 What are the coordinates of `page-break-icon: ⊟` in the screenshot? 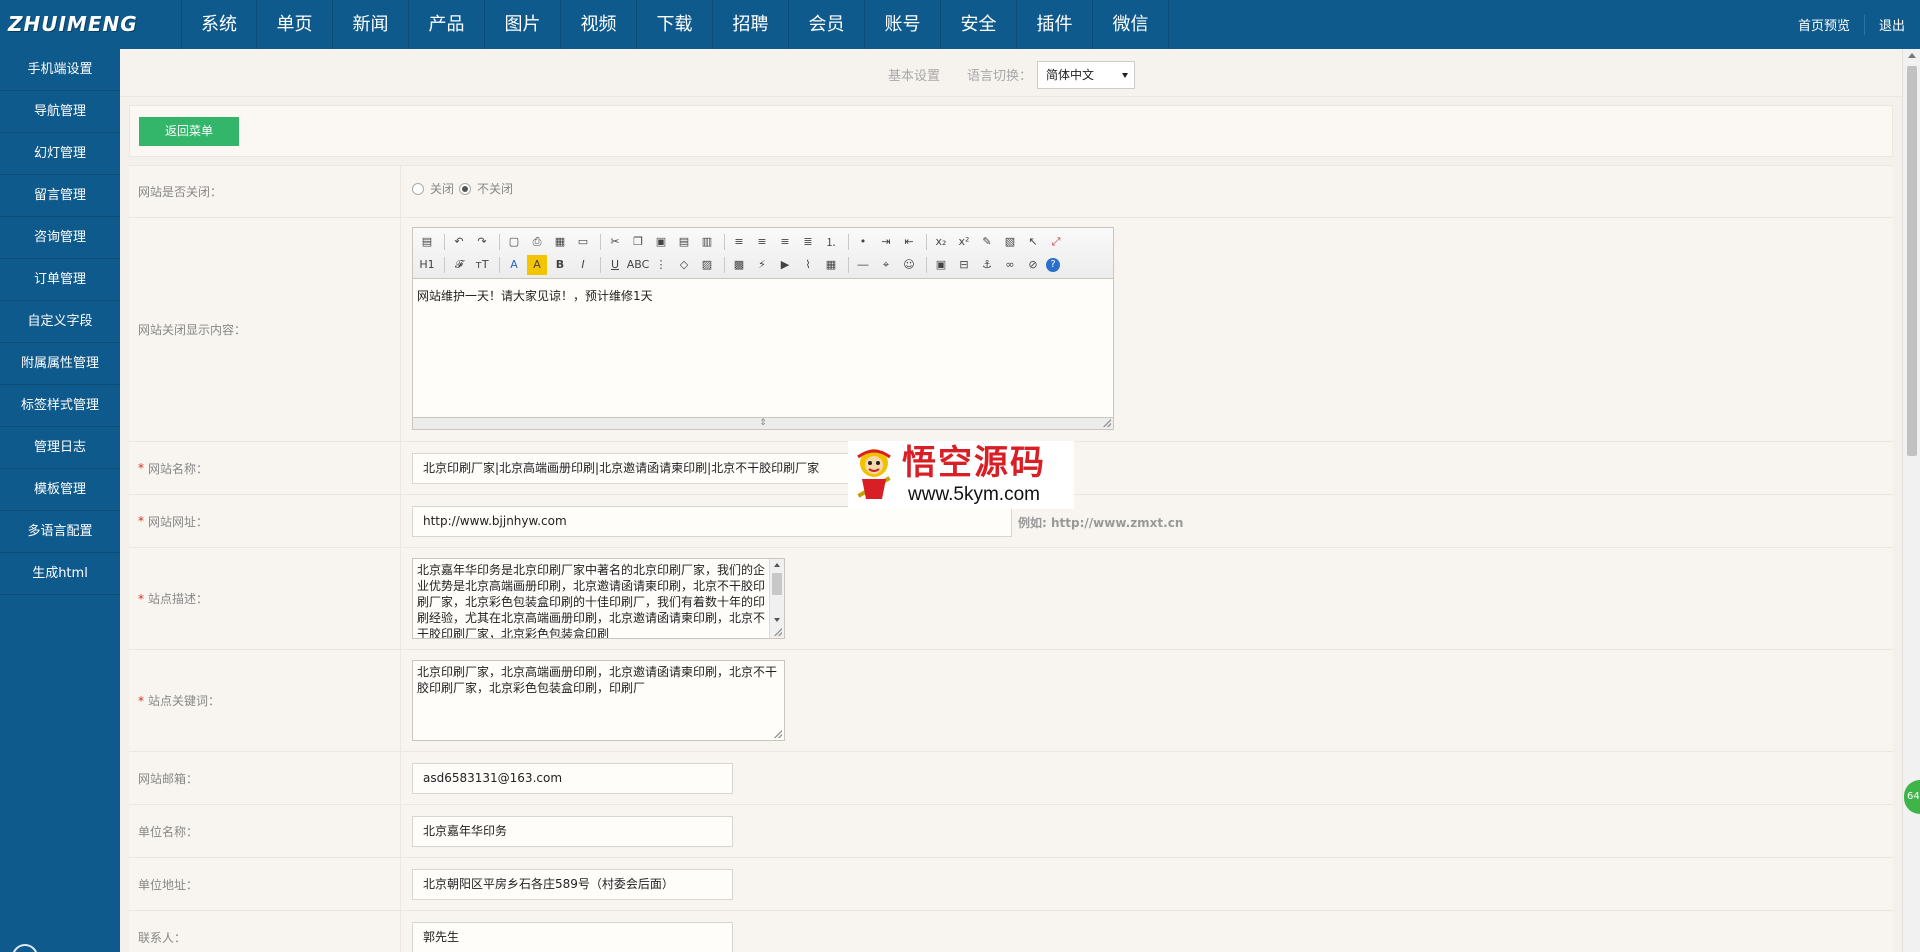 It's located at (964, 265).